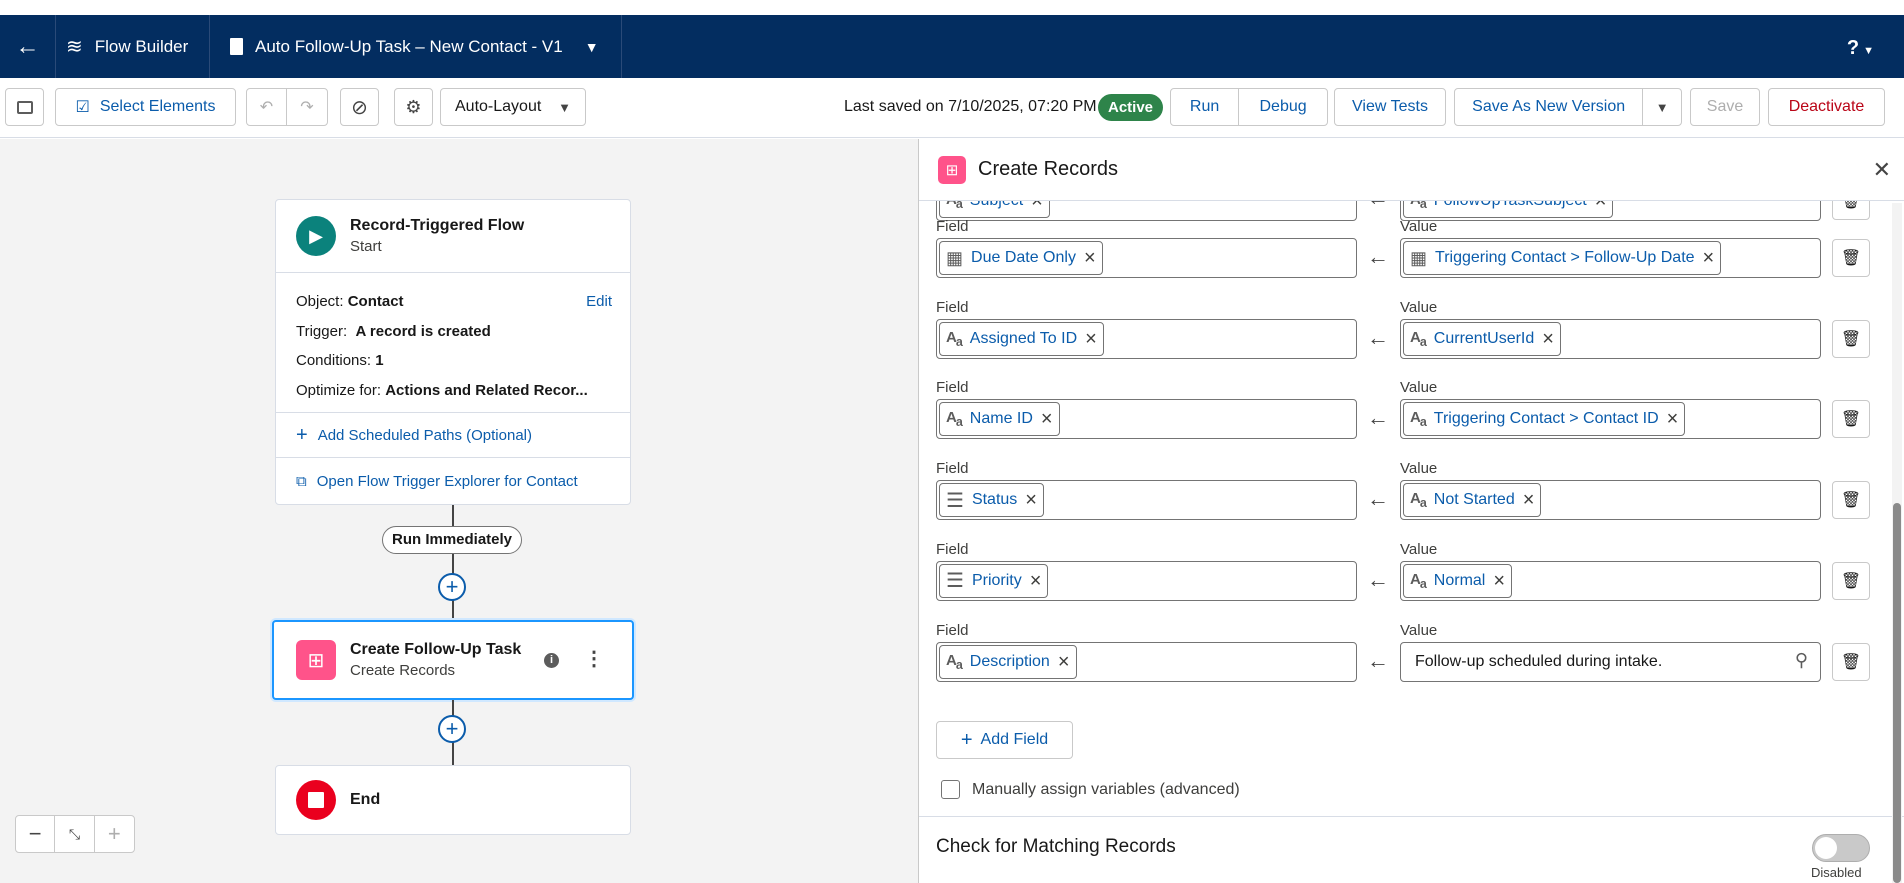 This screenshot has width=1904, height=883. I want to click on gear-icon: ⚙, so click(413, 107).